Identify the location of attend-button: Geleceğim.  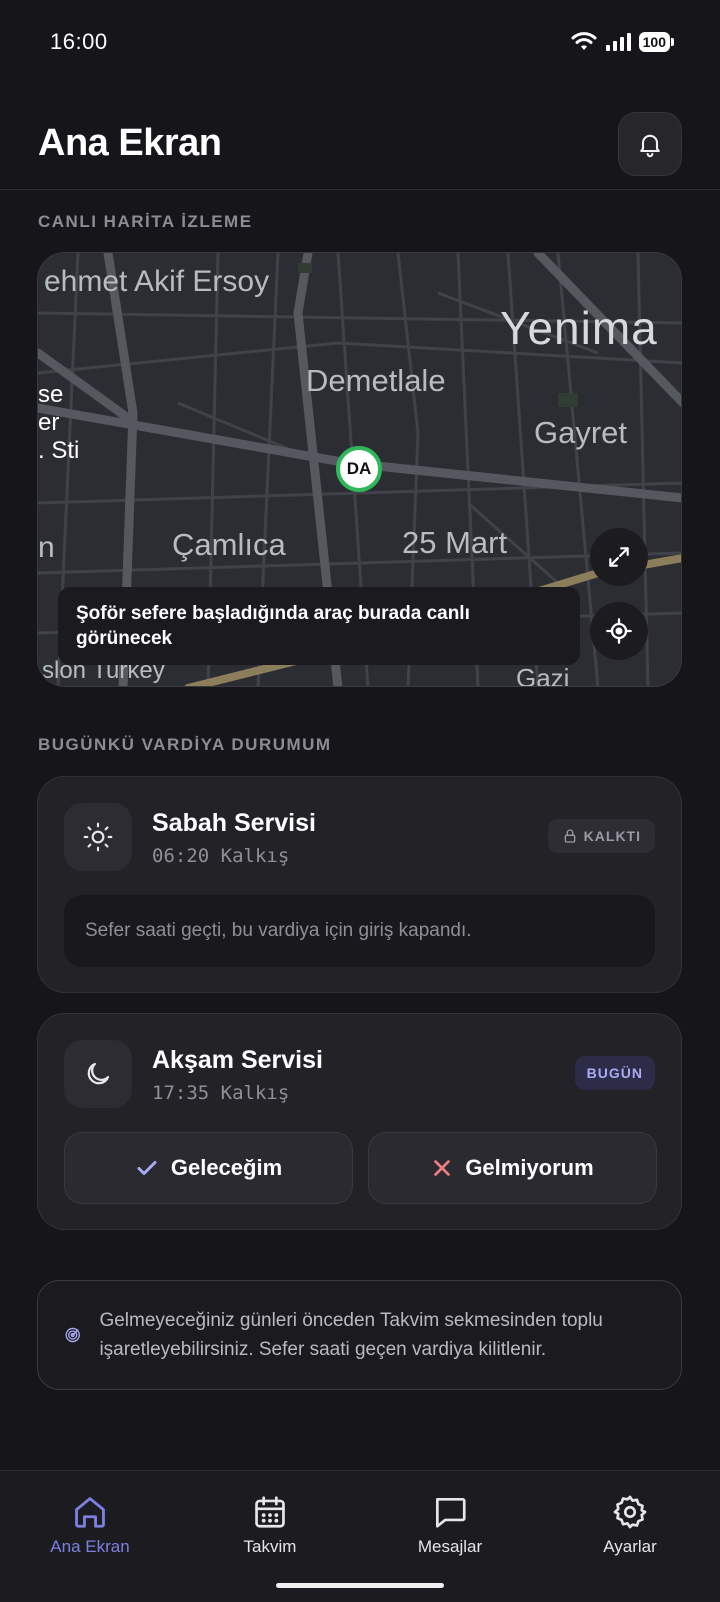
(208, 1168).